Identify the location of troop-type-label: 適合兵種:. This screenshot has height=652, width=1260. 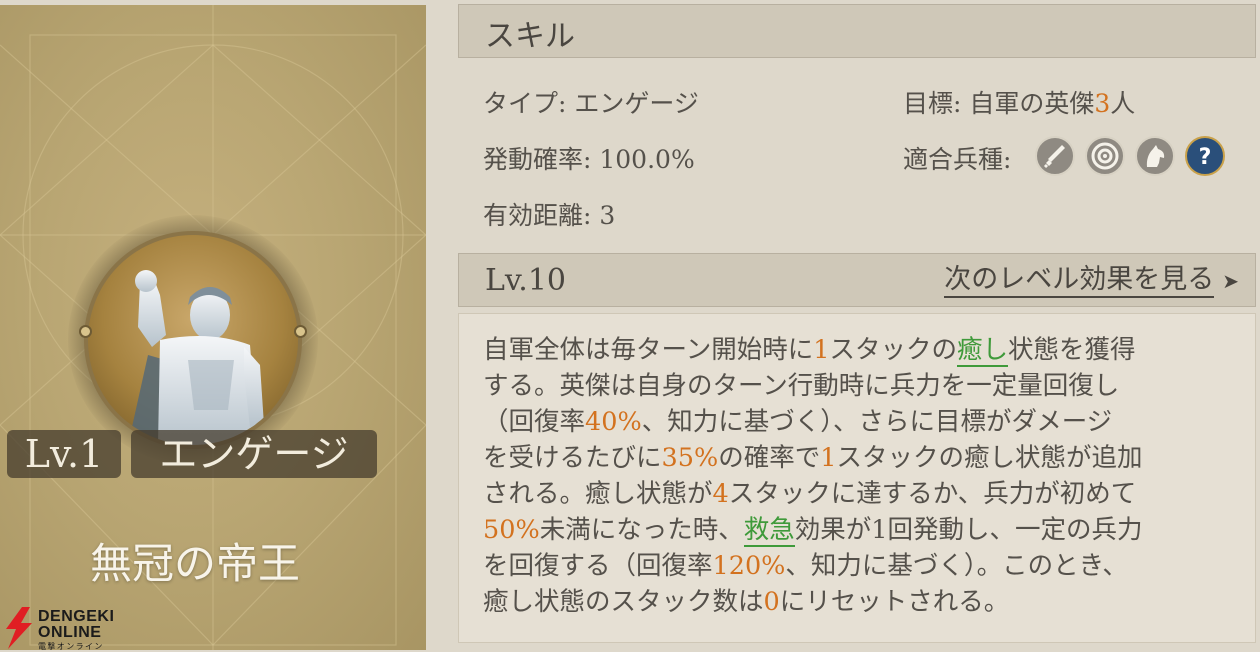
(957, 159).